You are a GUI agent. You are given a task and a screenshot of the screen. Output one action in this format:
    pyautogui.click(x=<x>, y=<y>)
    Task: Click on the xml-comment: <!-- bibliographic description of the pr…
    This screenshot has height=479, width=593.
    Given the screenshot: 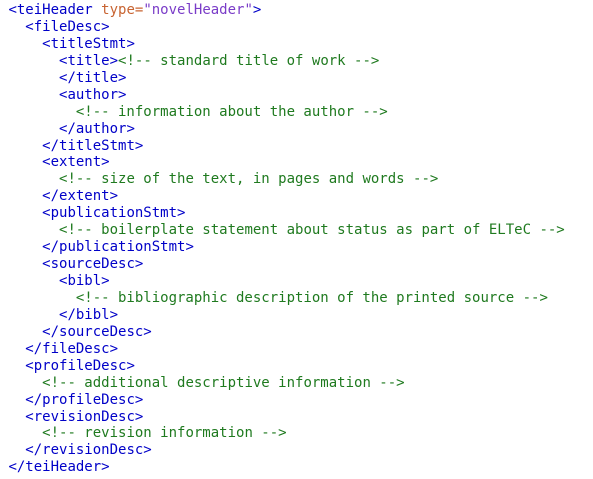 What is the action you would take?
    pyautogui.click(x=311, y=297)
    